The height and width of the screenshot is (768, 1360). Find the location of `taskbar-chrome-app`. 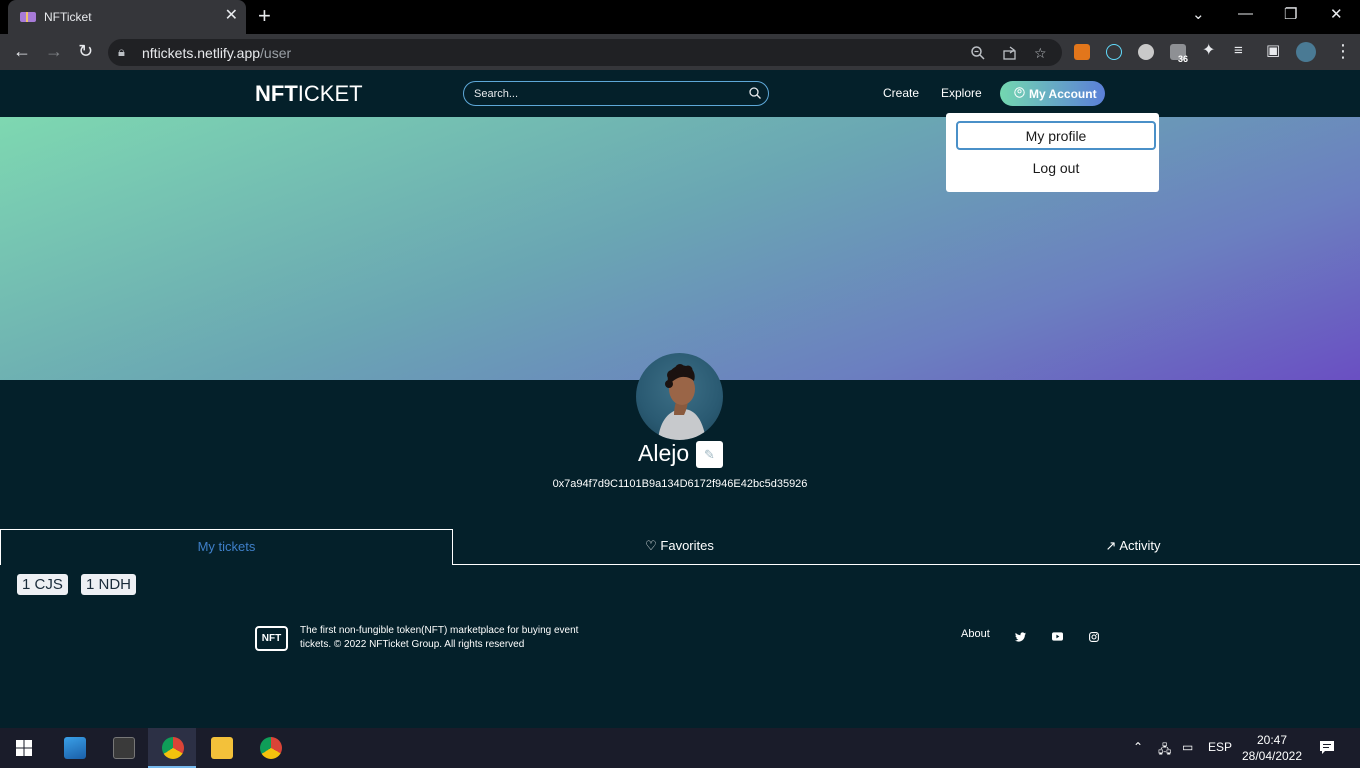

taskbar-chrome-app is located at coordinates (270, 748).